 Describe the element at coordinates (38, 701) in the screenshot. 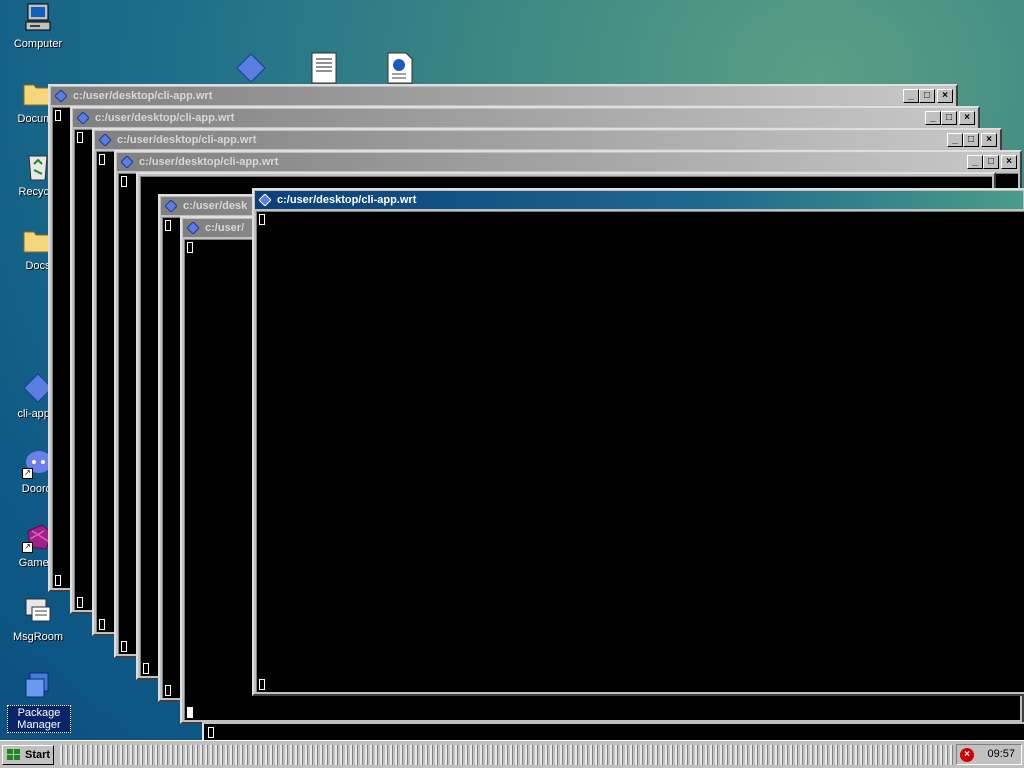

I see `desktop-icon-package-manager: Package Manager` at that location.